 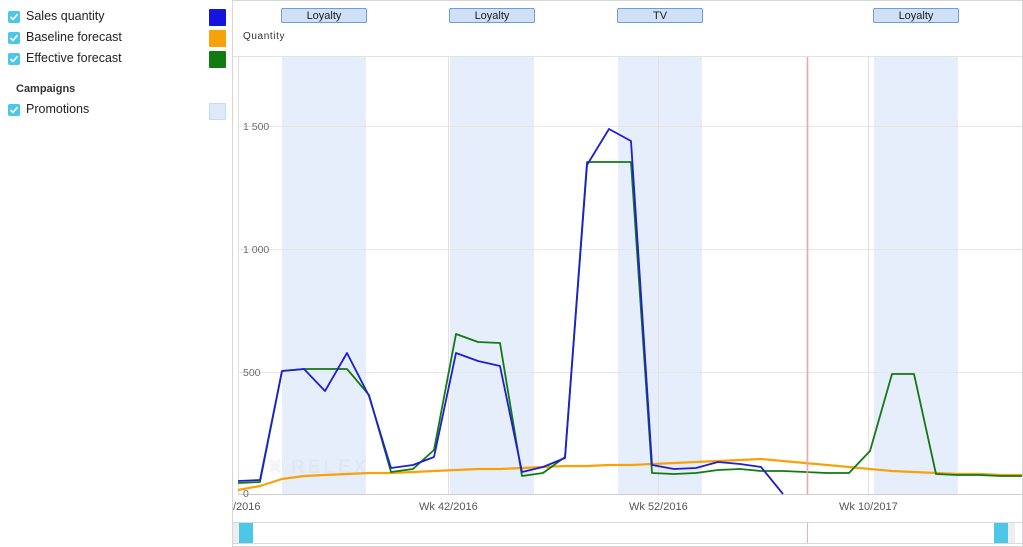 What do you see at coordinates (120, 16) in the screenshot?
I see `legend-item-sales-quantity: Sales quantity` at bounding box center [120, 16].